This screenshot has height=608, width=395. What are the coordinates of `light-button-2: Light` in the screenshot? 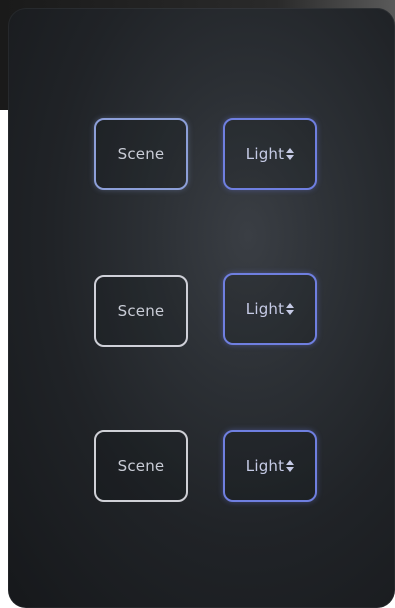 It's located at (270, 309).